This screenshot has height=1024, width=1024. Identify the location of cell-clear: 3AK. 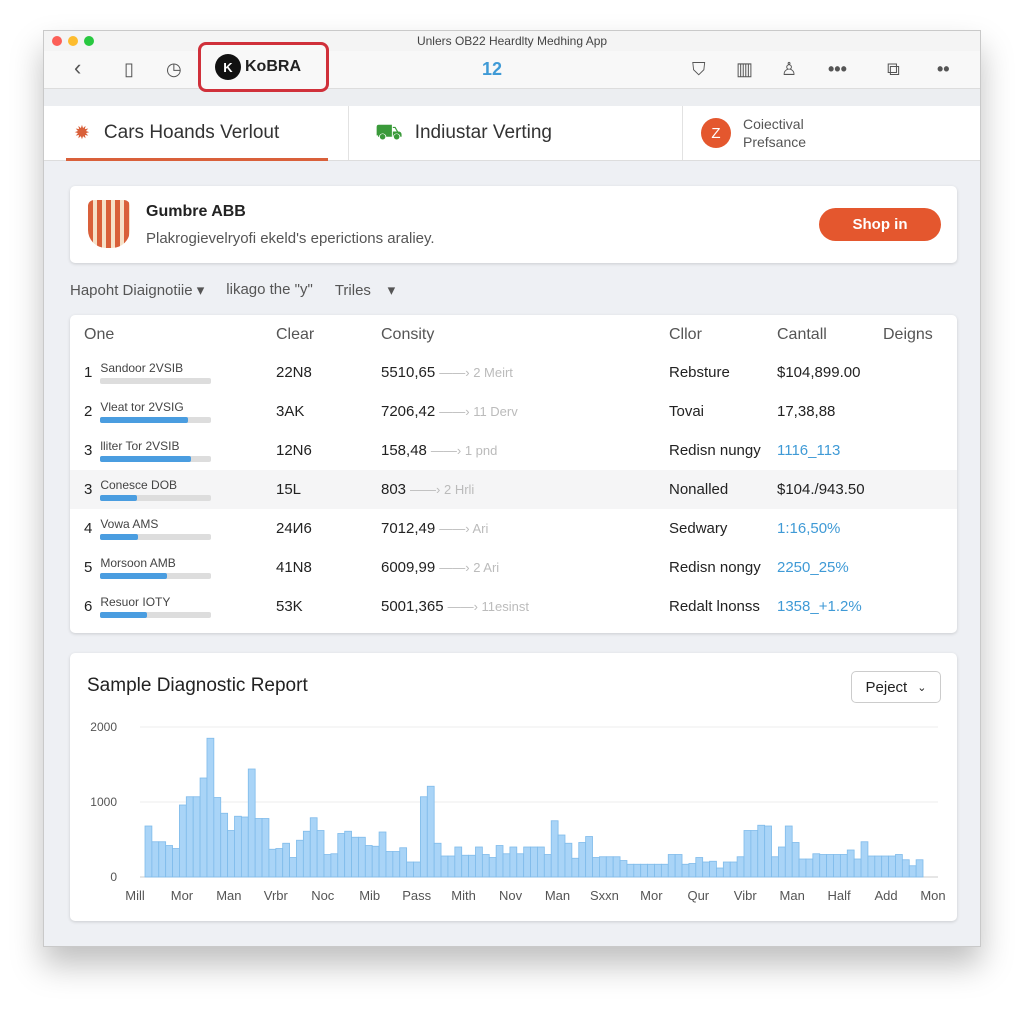
(290, 411).